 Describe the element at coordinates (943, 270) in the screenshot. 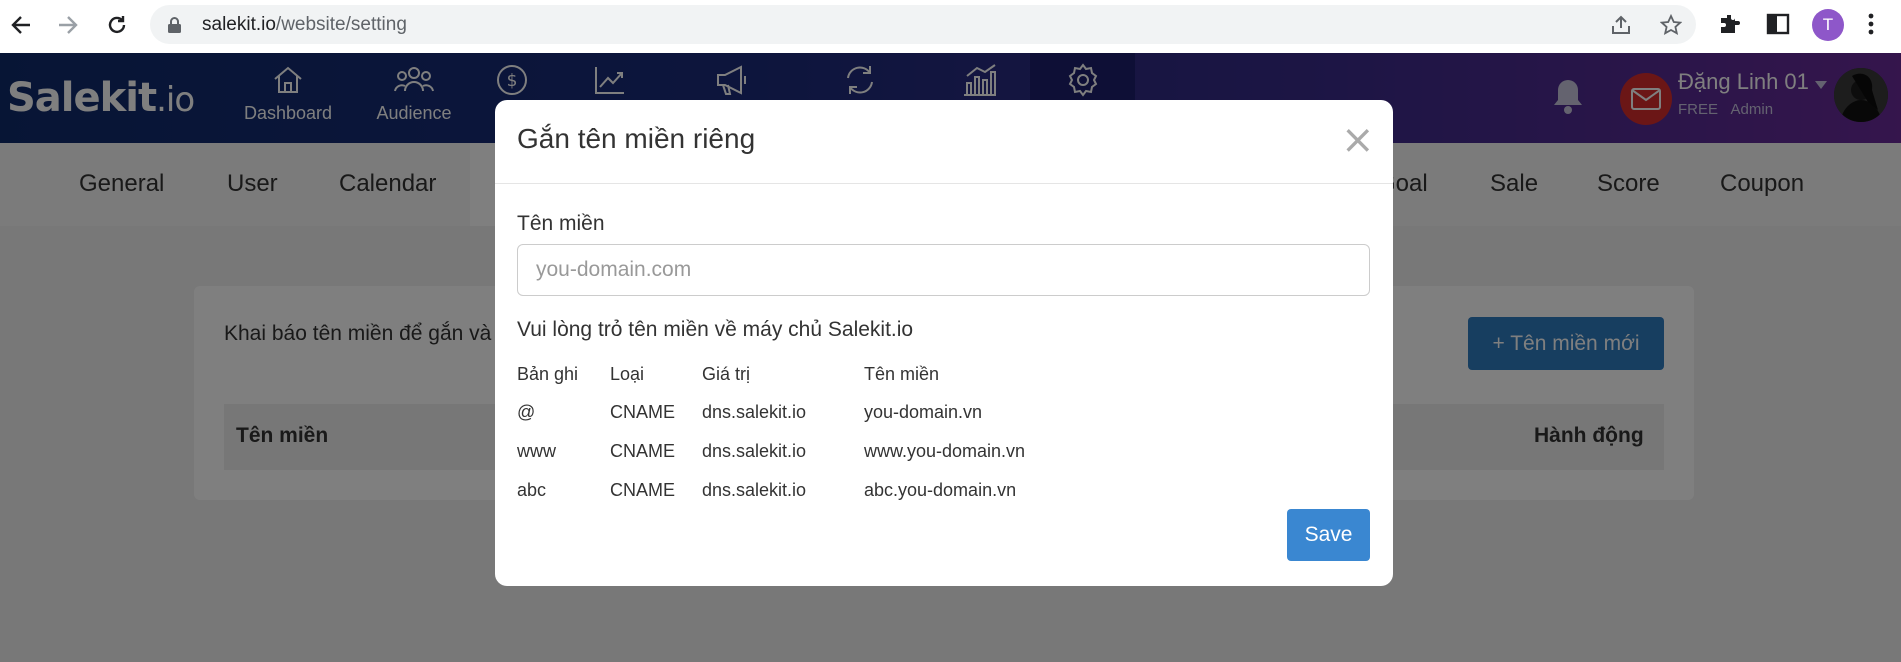

I see `domain-input` at that location.